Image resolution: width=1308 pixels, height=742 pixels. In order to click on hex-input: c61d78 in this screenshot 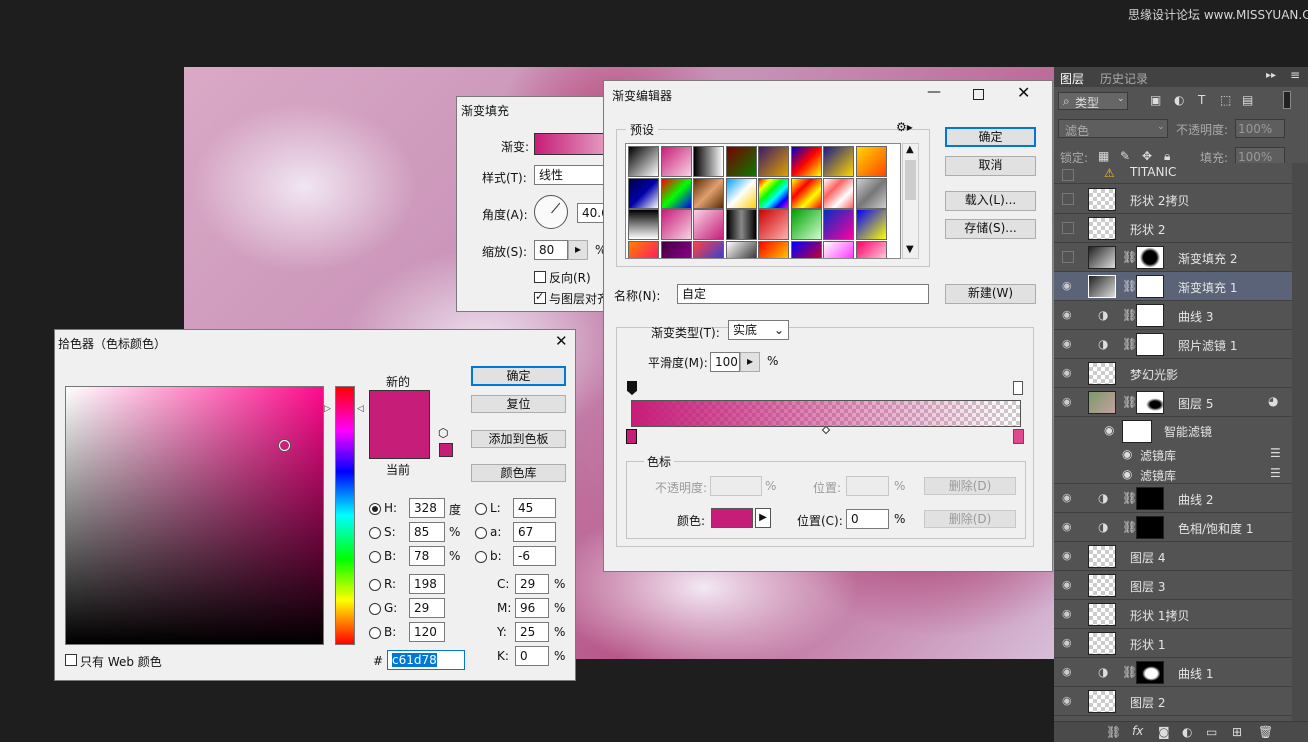, I will do `click(426, 660)`.